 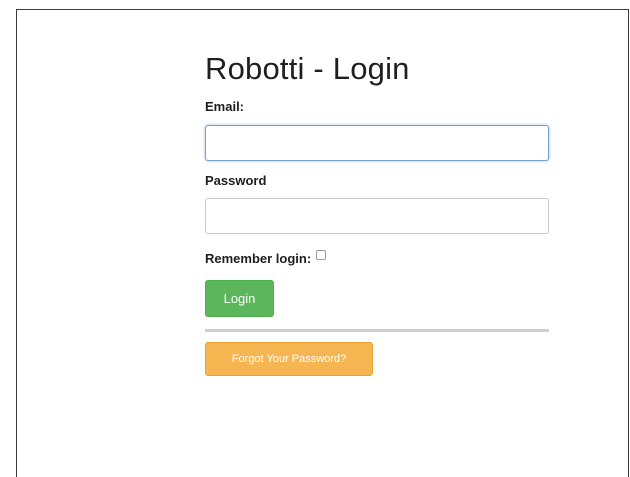 What do you see at coordinates (377, 330) in the screenshot?
I see `divider` at bounding box center [377, 330].